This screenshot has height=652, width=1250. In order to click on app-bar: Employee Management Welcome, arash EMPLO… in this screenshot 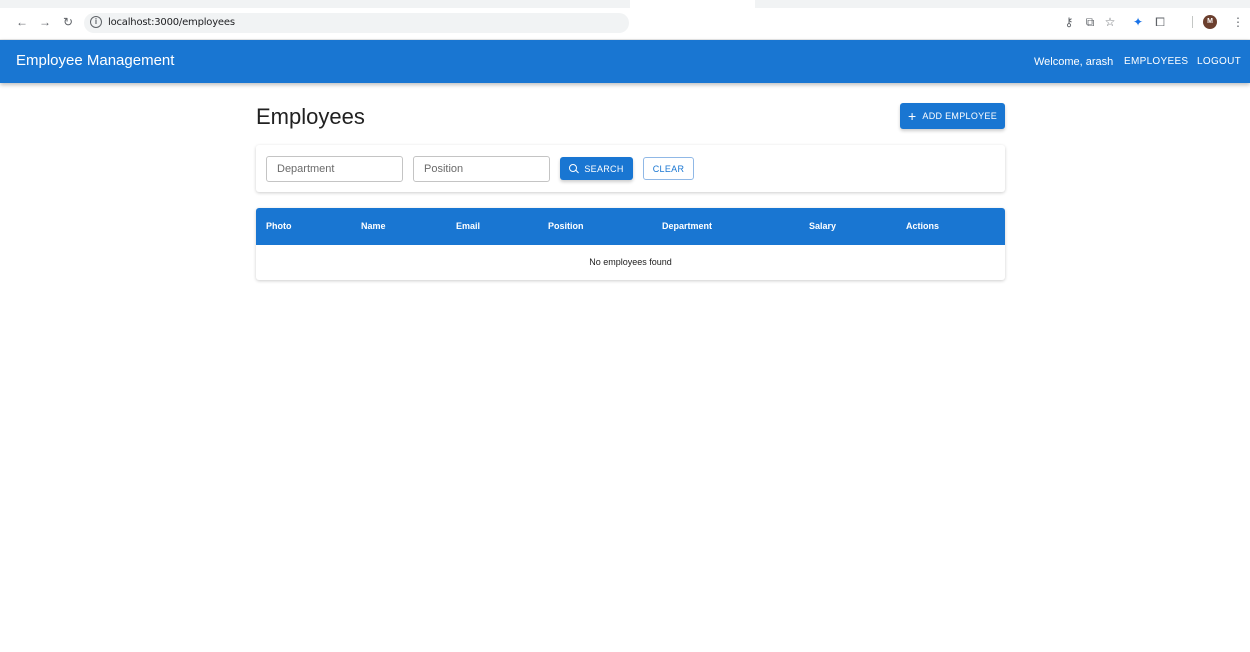, I will do `click(625, 61)`.